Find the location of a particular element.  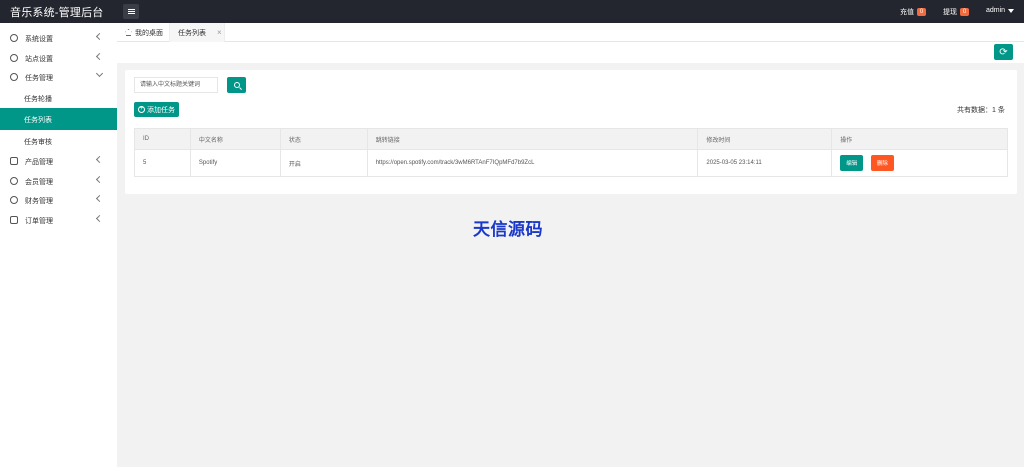

sidebar-item-product-management: 产品管理 is located at coordinates (58, 161).